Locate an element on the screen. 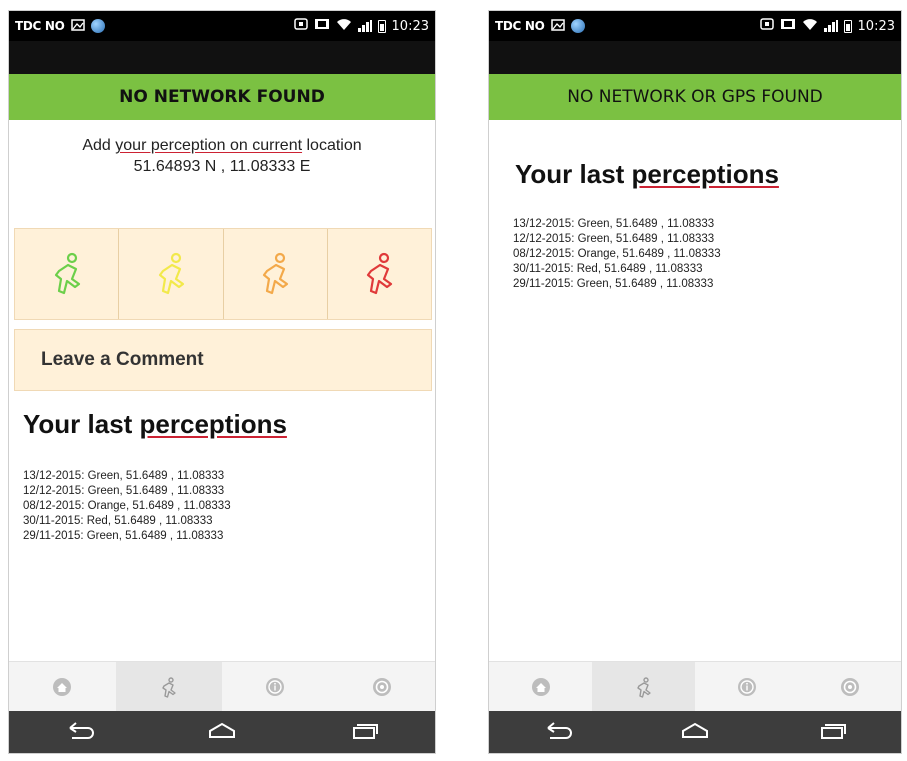  perception-button-yellow is located at coordinates (171, 274).